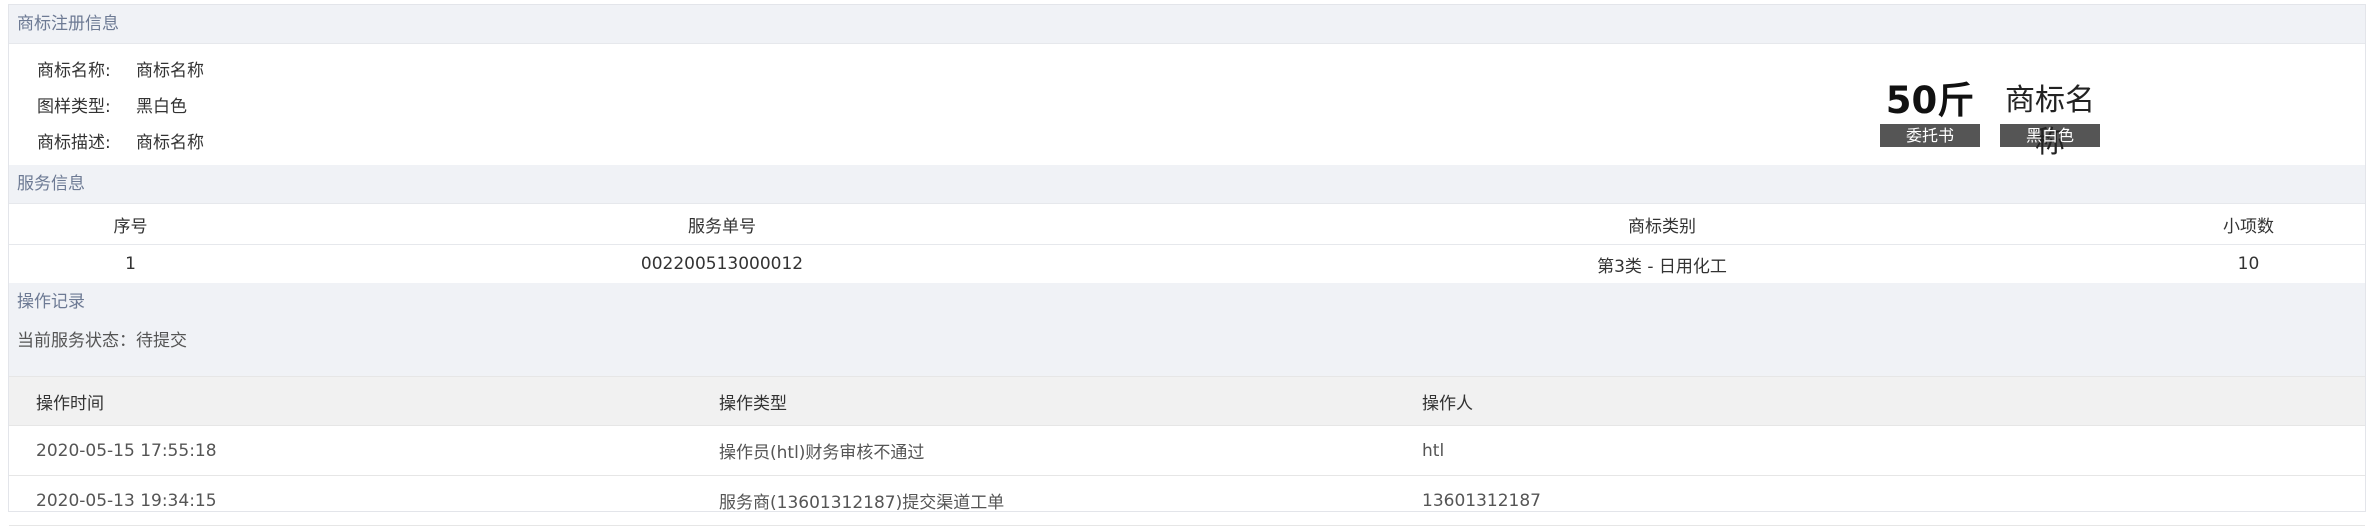  I want to click on cell-item-count: 10, so click(2248, 264).